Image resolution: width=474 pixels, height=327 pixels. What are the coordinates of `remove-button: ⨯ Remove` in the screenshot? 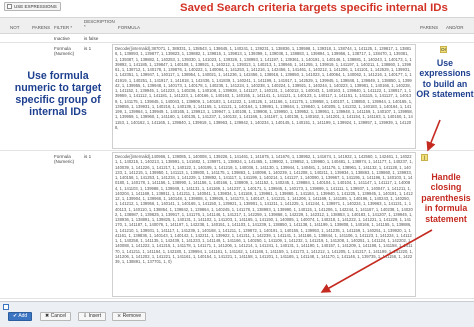 It's located at (129, 316).